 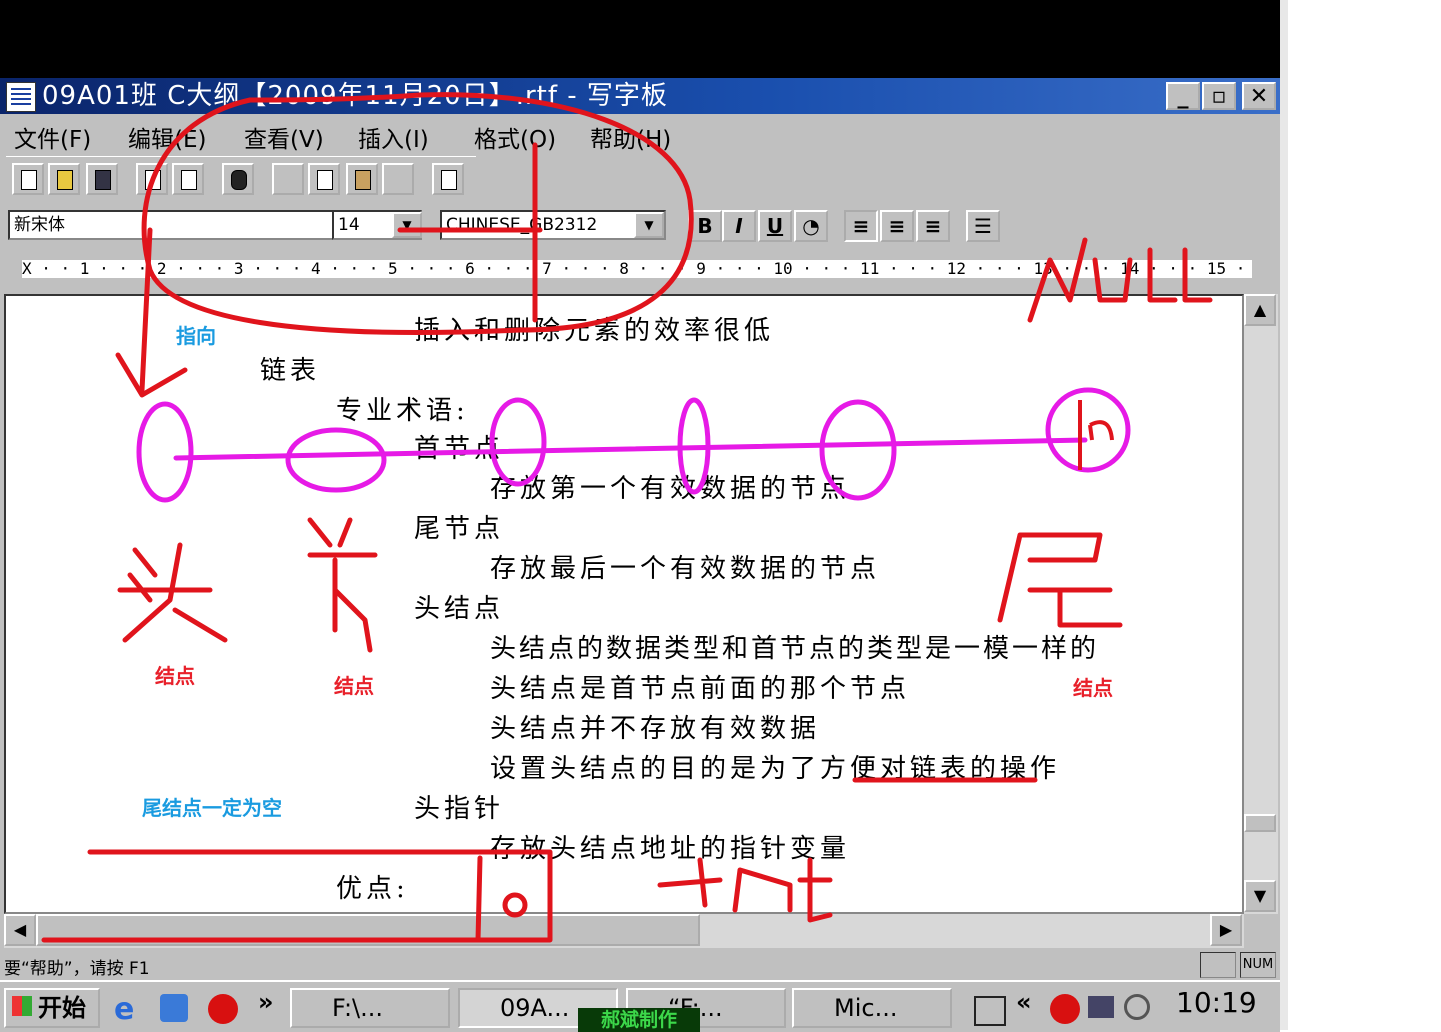 What do you see at coordinates (21, 97) in the screenshot?
I see `wordpad-app-icon` at bounding box center [21, 97].